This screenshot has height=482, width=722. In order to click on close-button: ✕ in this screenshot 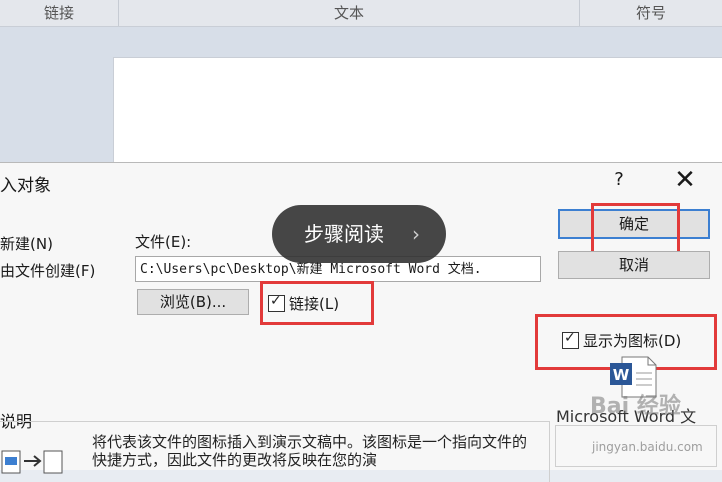, I will do `click(685, 180)`.